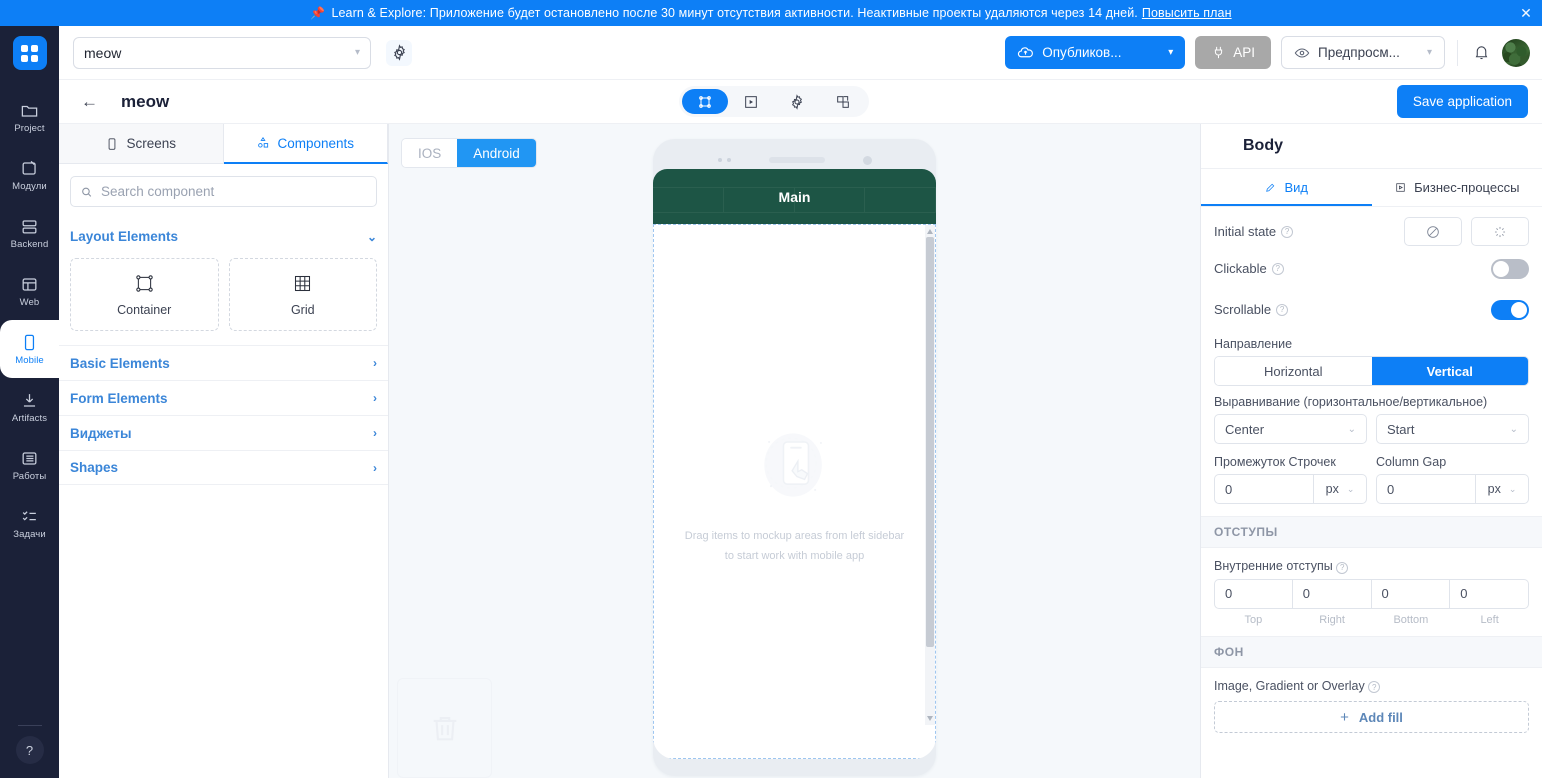 Image resolution: width=1542 pixels, height=778 pixels. What do you see at coordinates (1449, 371) in the screenshot?
I see `direction-vertical-button: Vertical` at bounding box center [1449, 371].